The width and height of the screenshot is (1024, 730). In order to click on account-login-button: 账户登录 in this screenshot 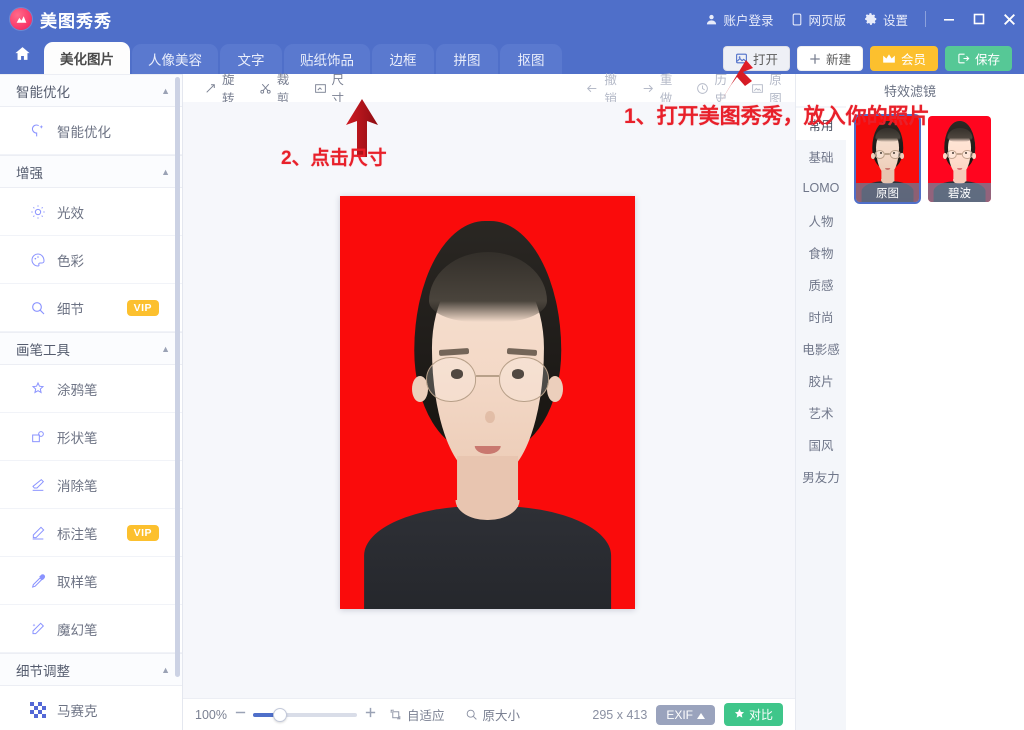, I will do `click(739, 19)`.